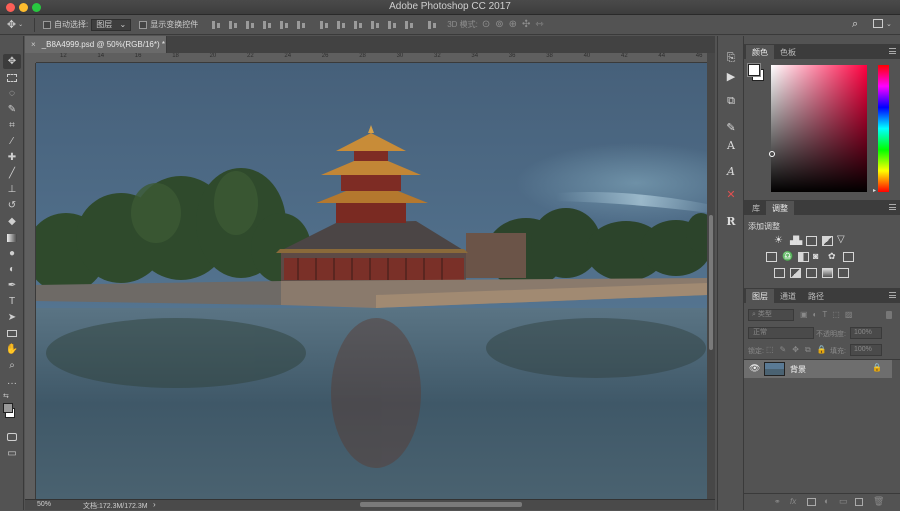 The width and height of the screenshot is (900, 511). I want to click on color-lookup-icon, so click(848, 257).